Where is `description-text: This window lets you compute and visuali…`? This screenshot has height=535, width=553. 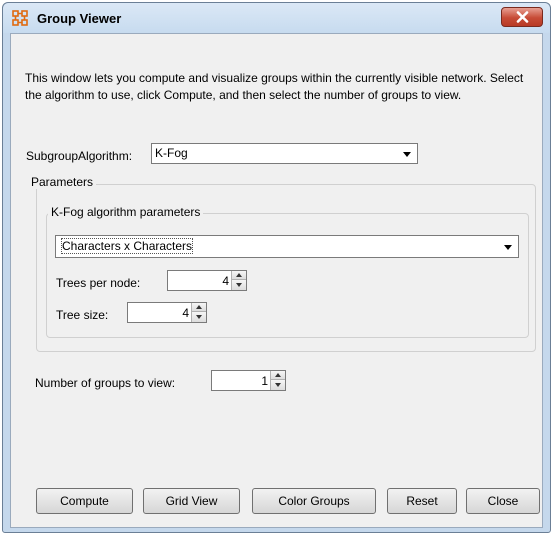 description-text: This window lets you compute and visuali… is located at coordinates (274, 86).